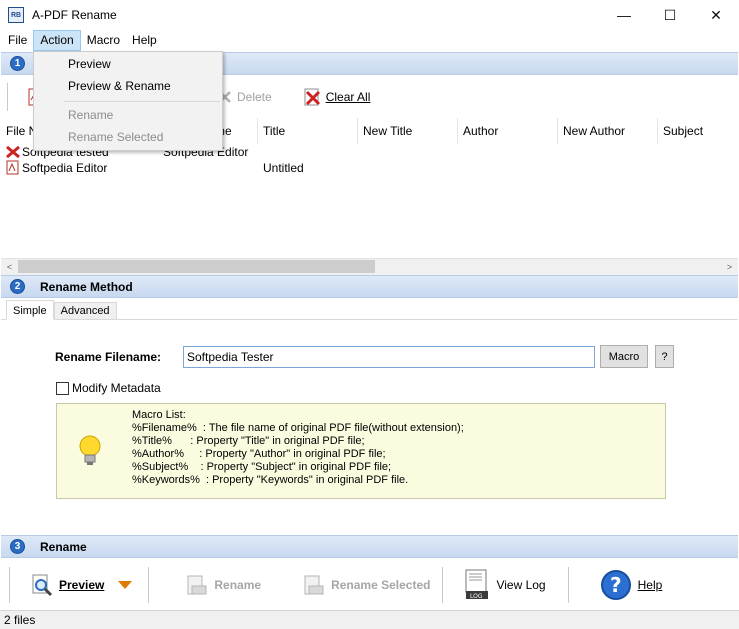  I want to click on section-2-title: Rename Method, so click(86, 286).